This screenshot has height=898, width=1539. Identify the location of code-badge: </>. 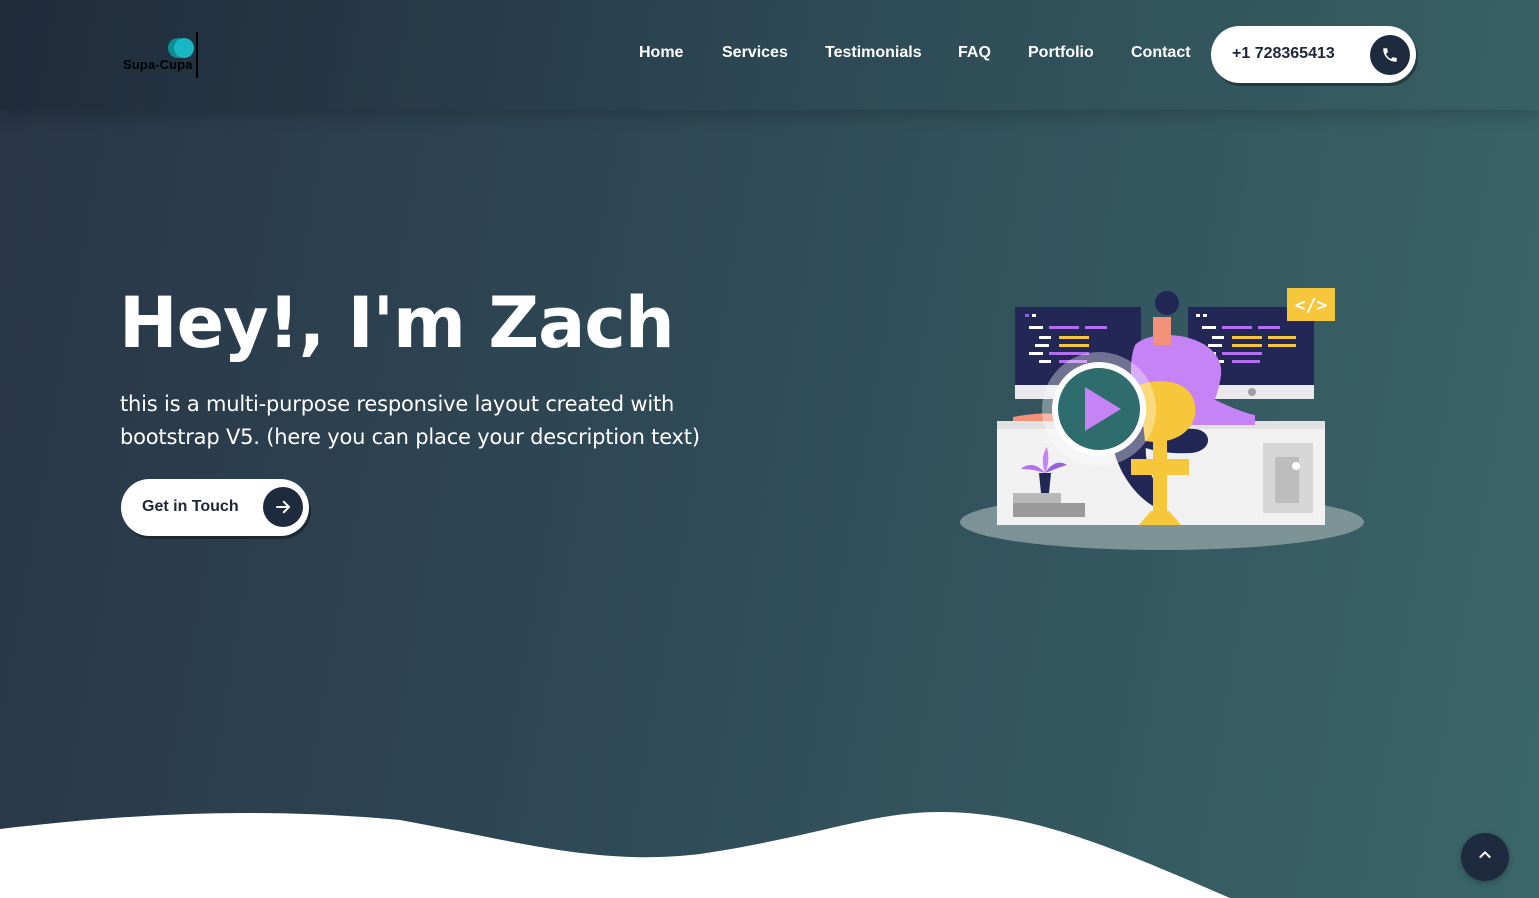
(1311, 305).